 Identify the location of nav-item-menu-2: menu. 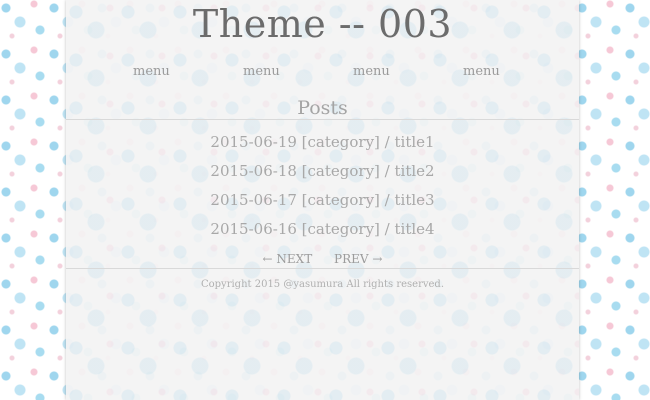
(261, 71).